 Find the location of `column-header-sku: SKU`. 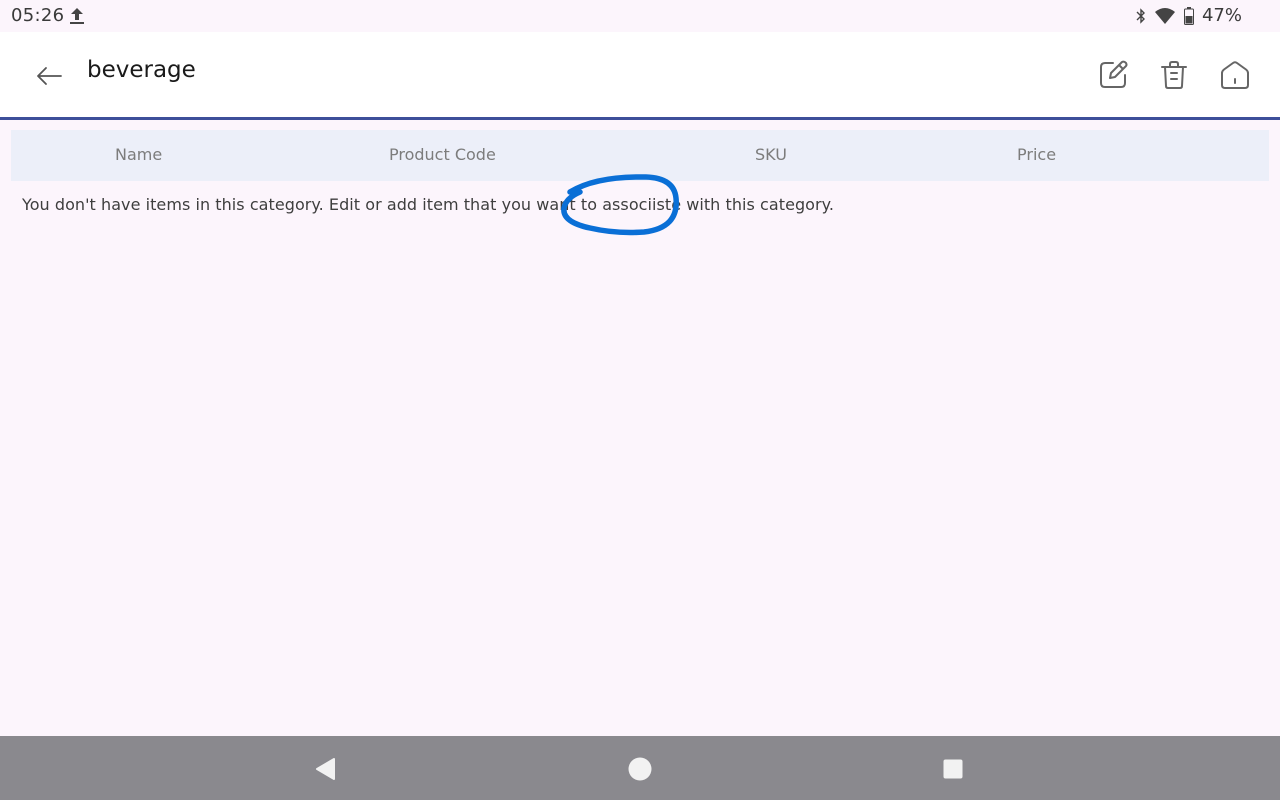

column-header-sku: SKU is located at coordinates (771, 154).